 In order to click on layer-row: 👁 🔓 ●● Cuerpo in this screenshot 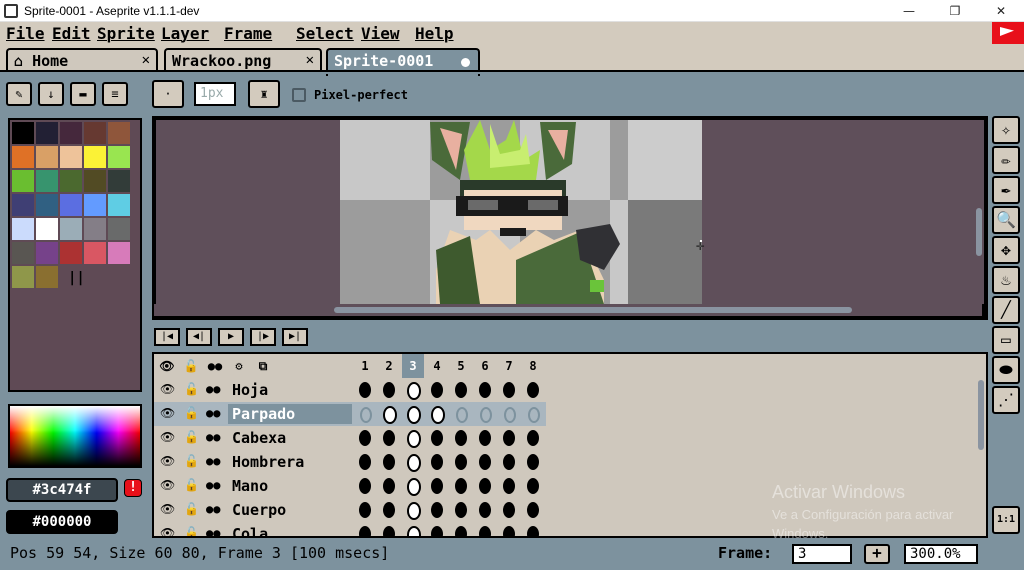, I will do `click(350, 510)`.